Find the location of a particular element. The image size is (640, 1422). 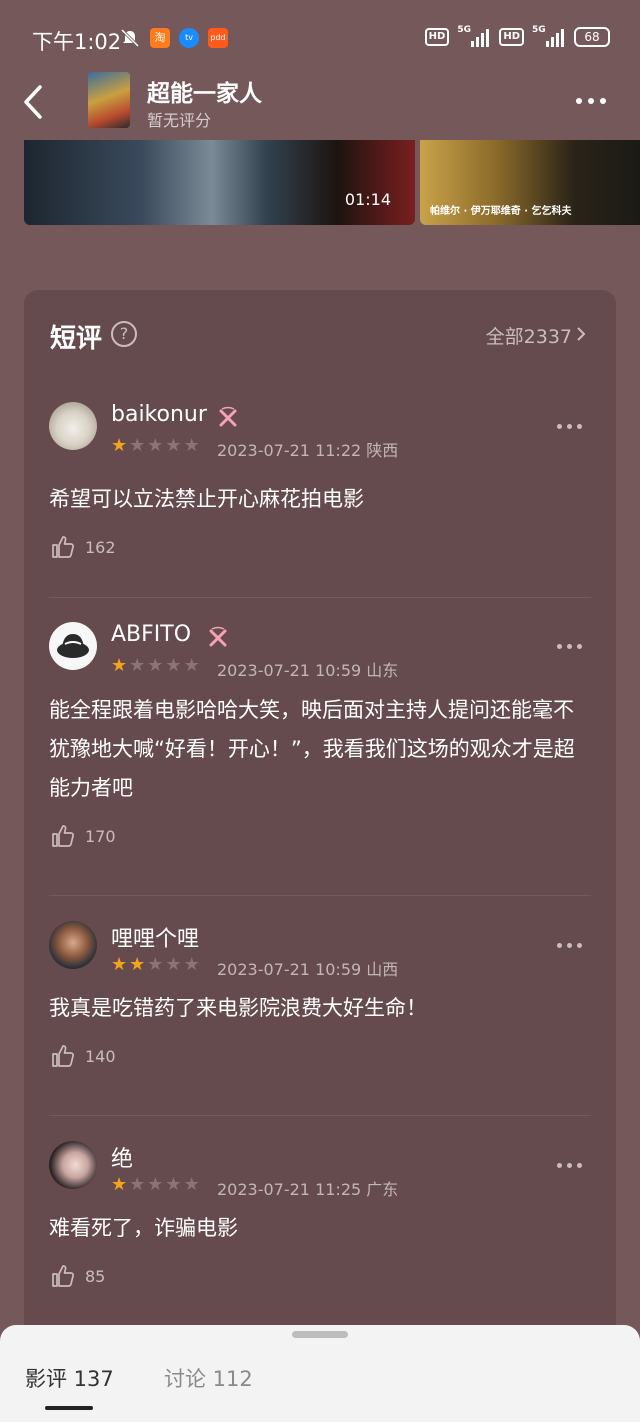

page-header: 超能一家人 暂无评分 is located at coordinates (320, 104).